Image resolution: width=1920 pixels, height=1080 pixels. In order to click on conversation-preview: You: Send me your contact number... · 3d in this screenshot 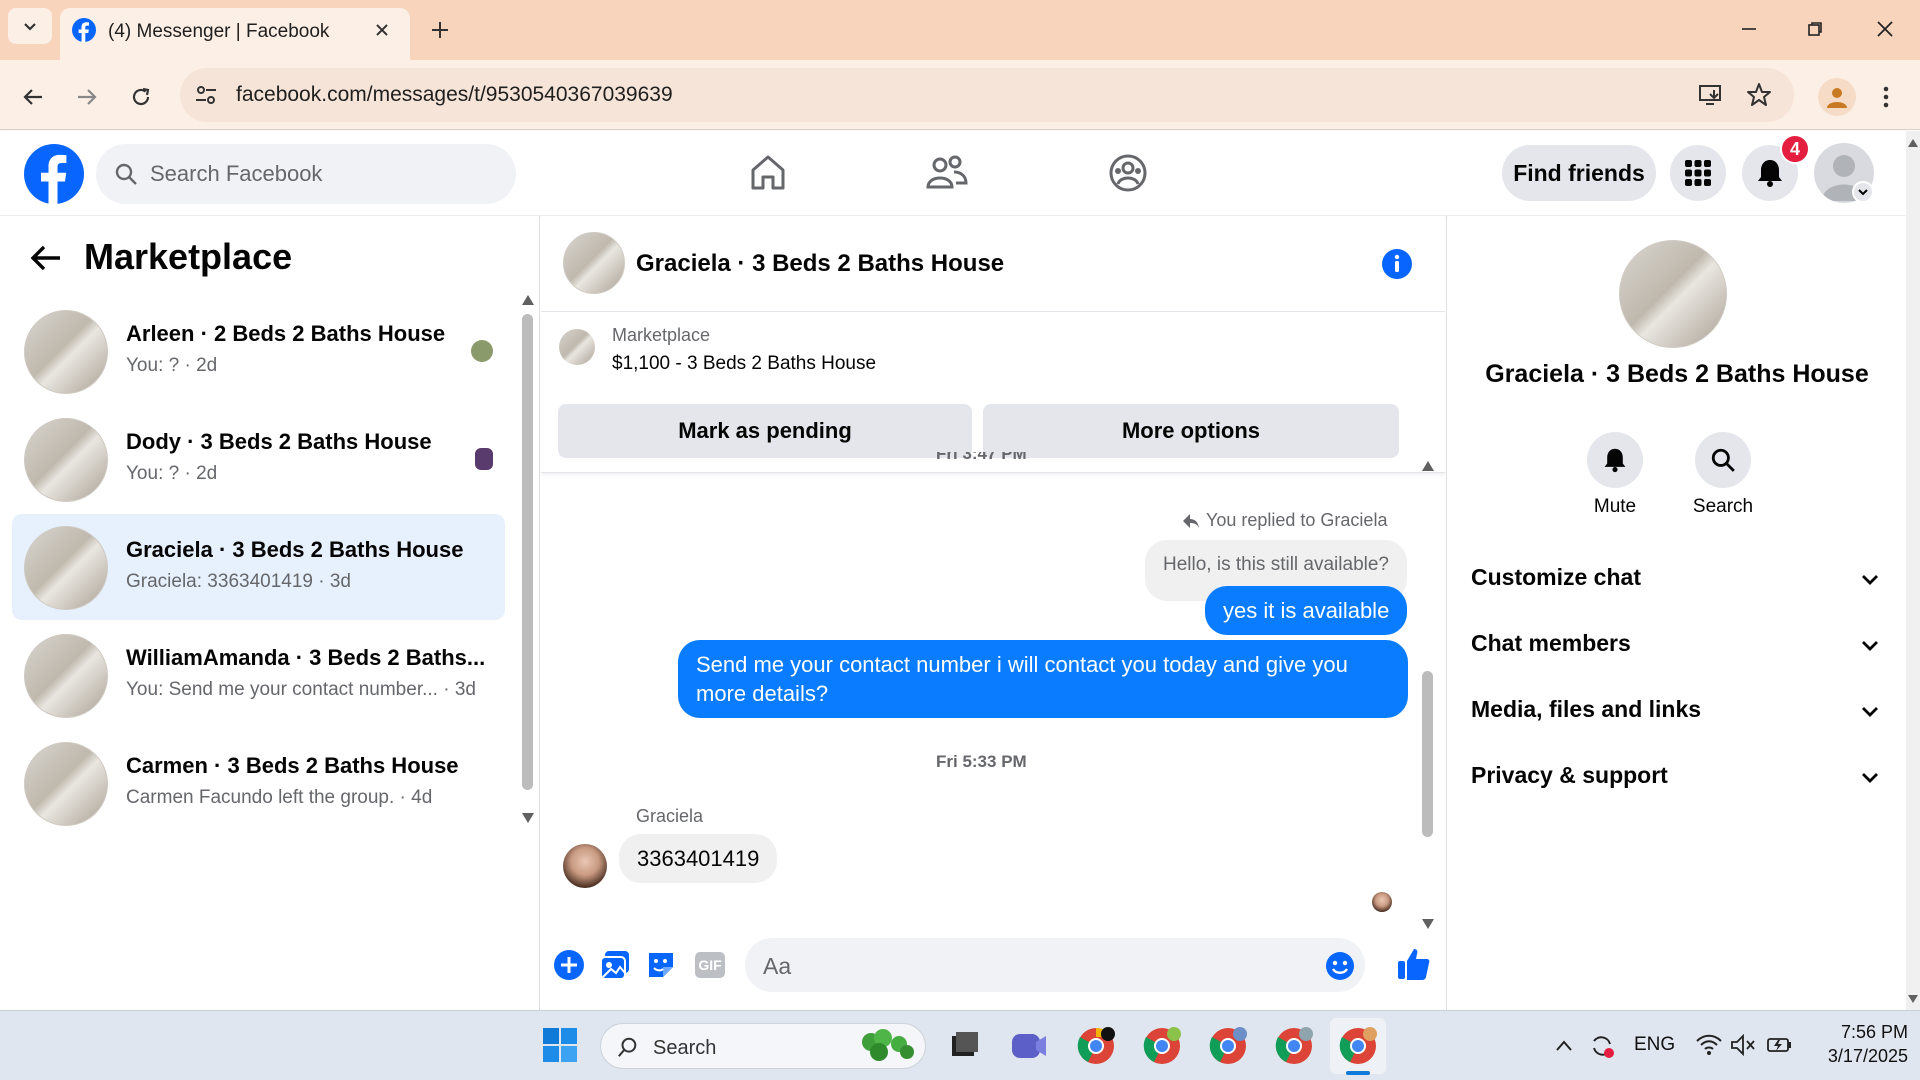, I will do `click(301, 689)`.